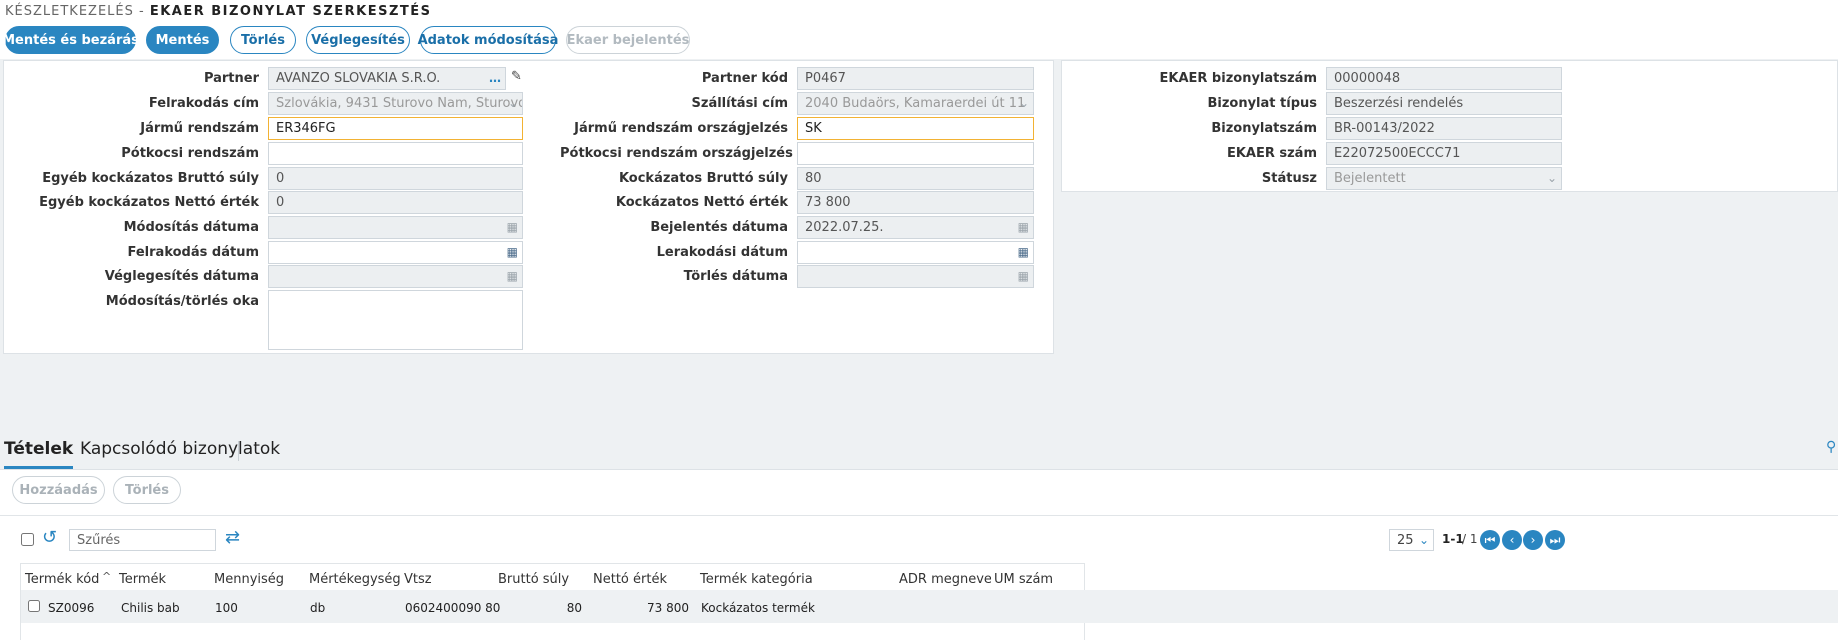 This screenshot has height=640, width=1838. I want to click on col-um-number: UM szám, so click(1023, 579).